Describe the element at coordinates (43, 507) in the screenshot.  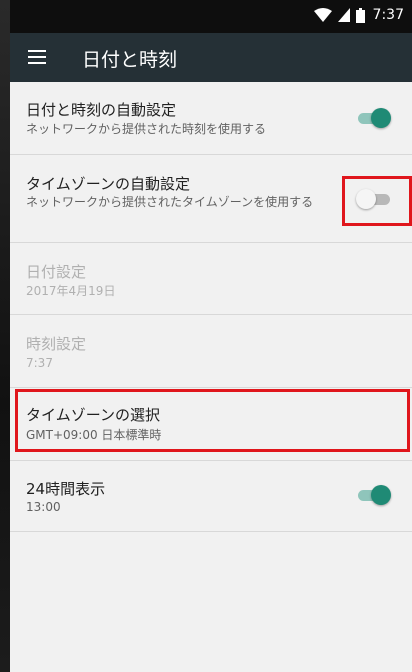
I see `setting-summary: 13:00` at that location.